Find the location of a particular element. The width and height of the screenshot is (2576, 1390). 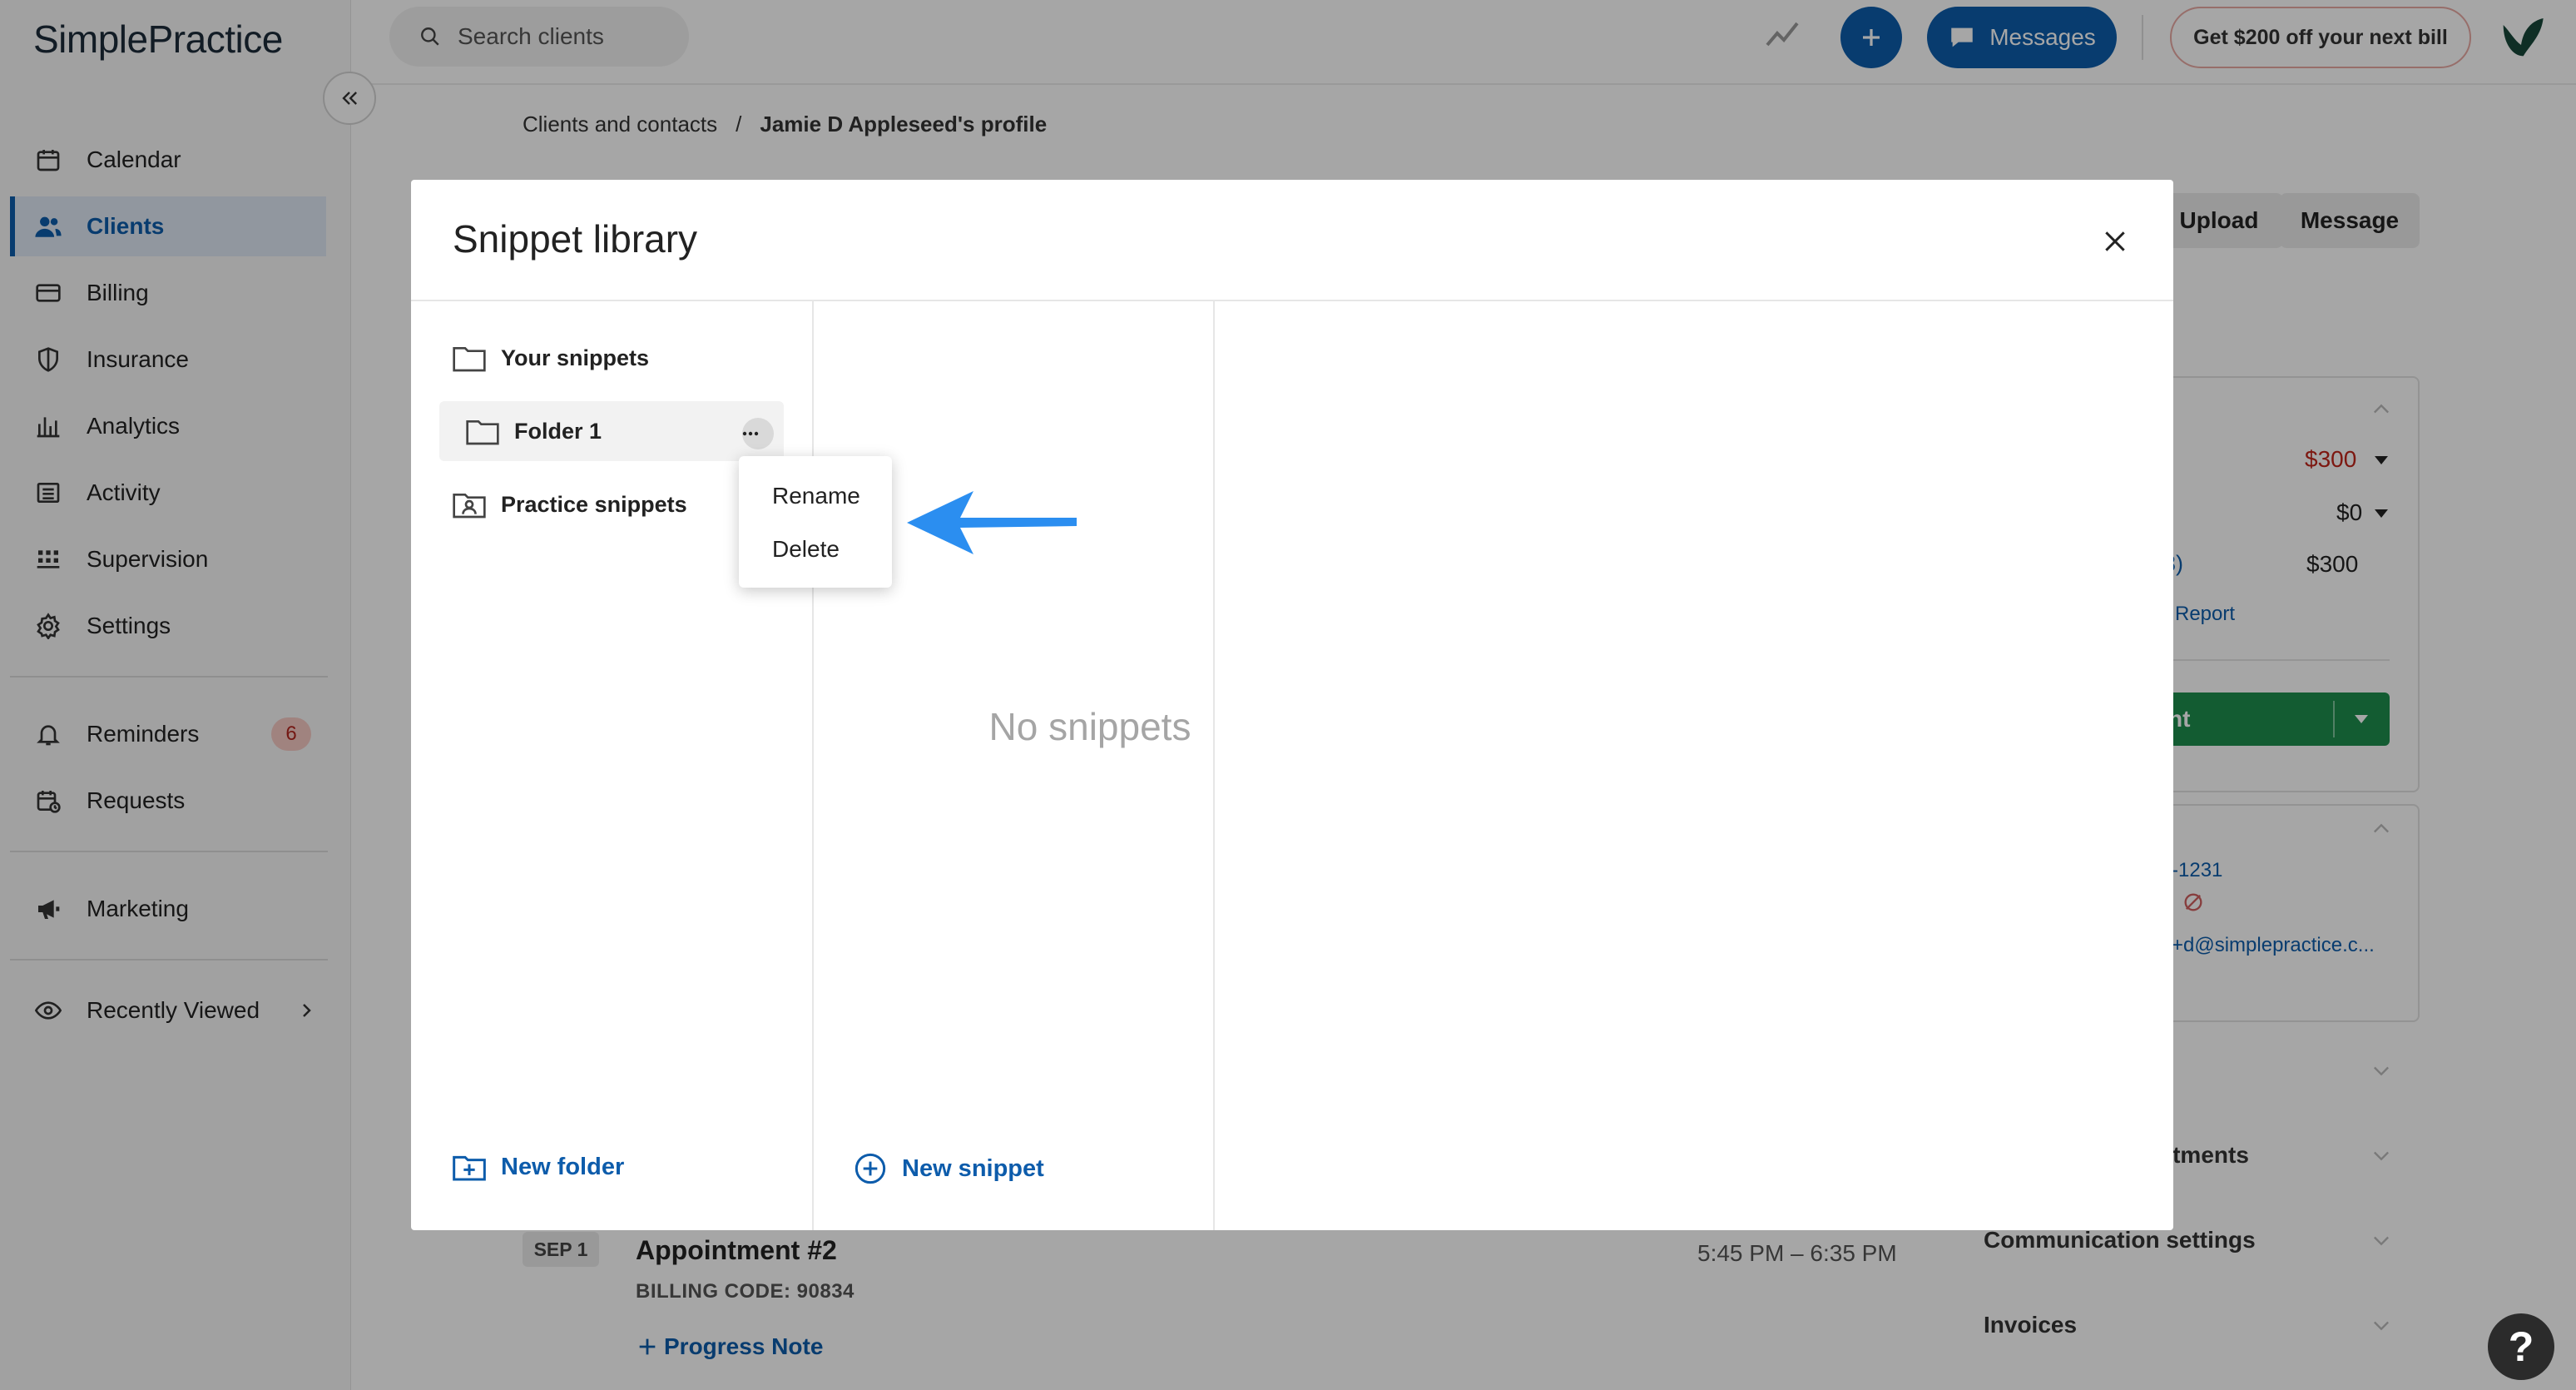

folder-label: Practice snippets is located at coordinates (594, 504).